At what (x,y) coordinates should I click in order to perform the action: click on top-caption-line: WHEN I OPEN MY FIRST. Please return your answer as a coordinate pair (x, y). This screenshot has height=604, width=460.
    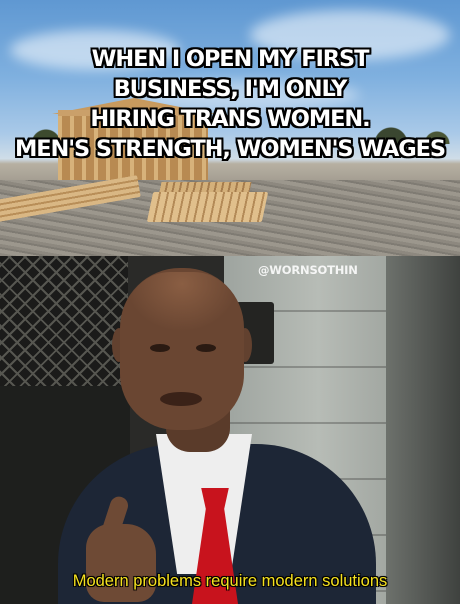
    Looking at the image, I should click on (230, 59).